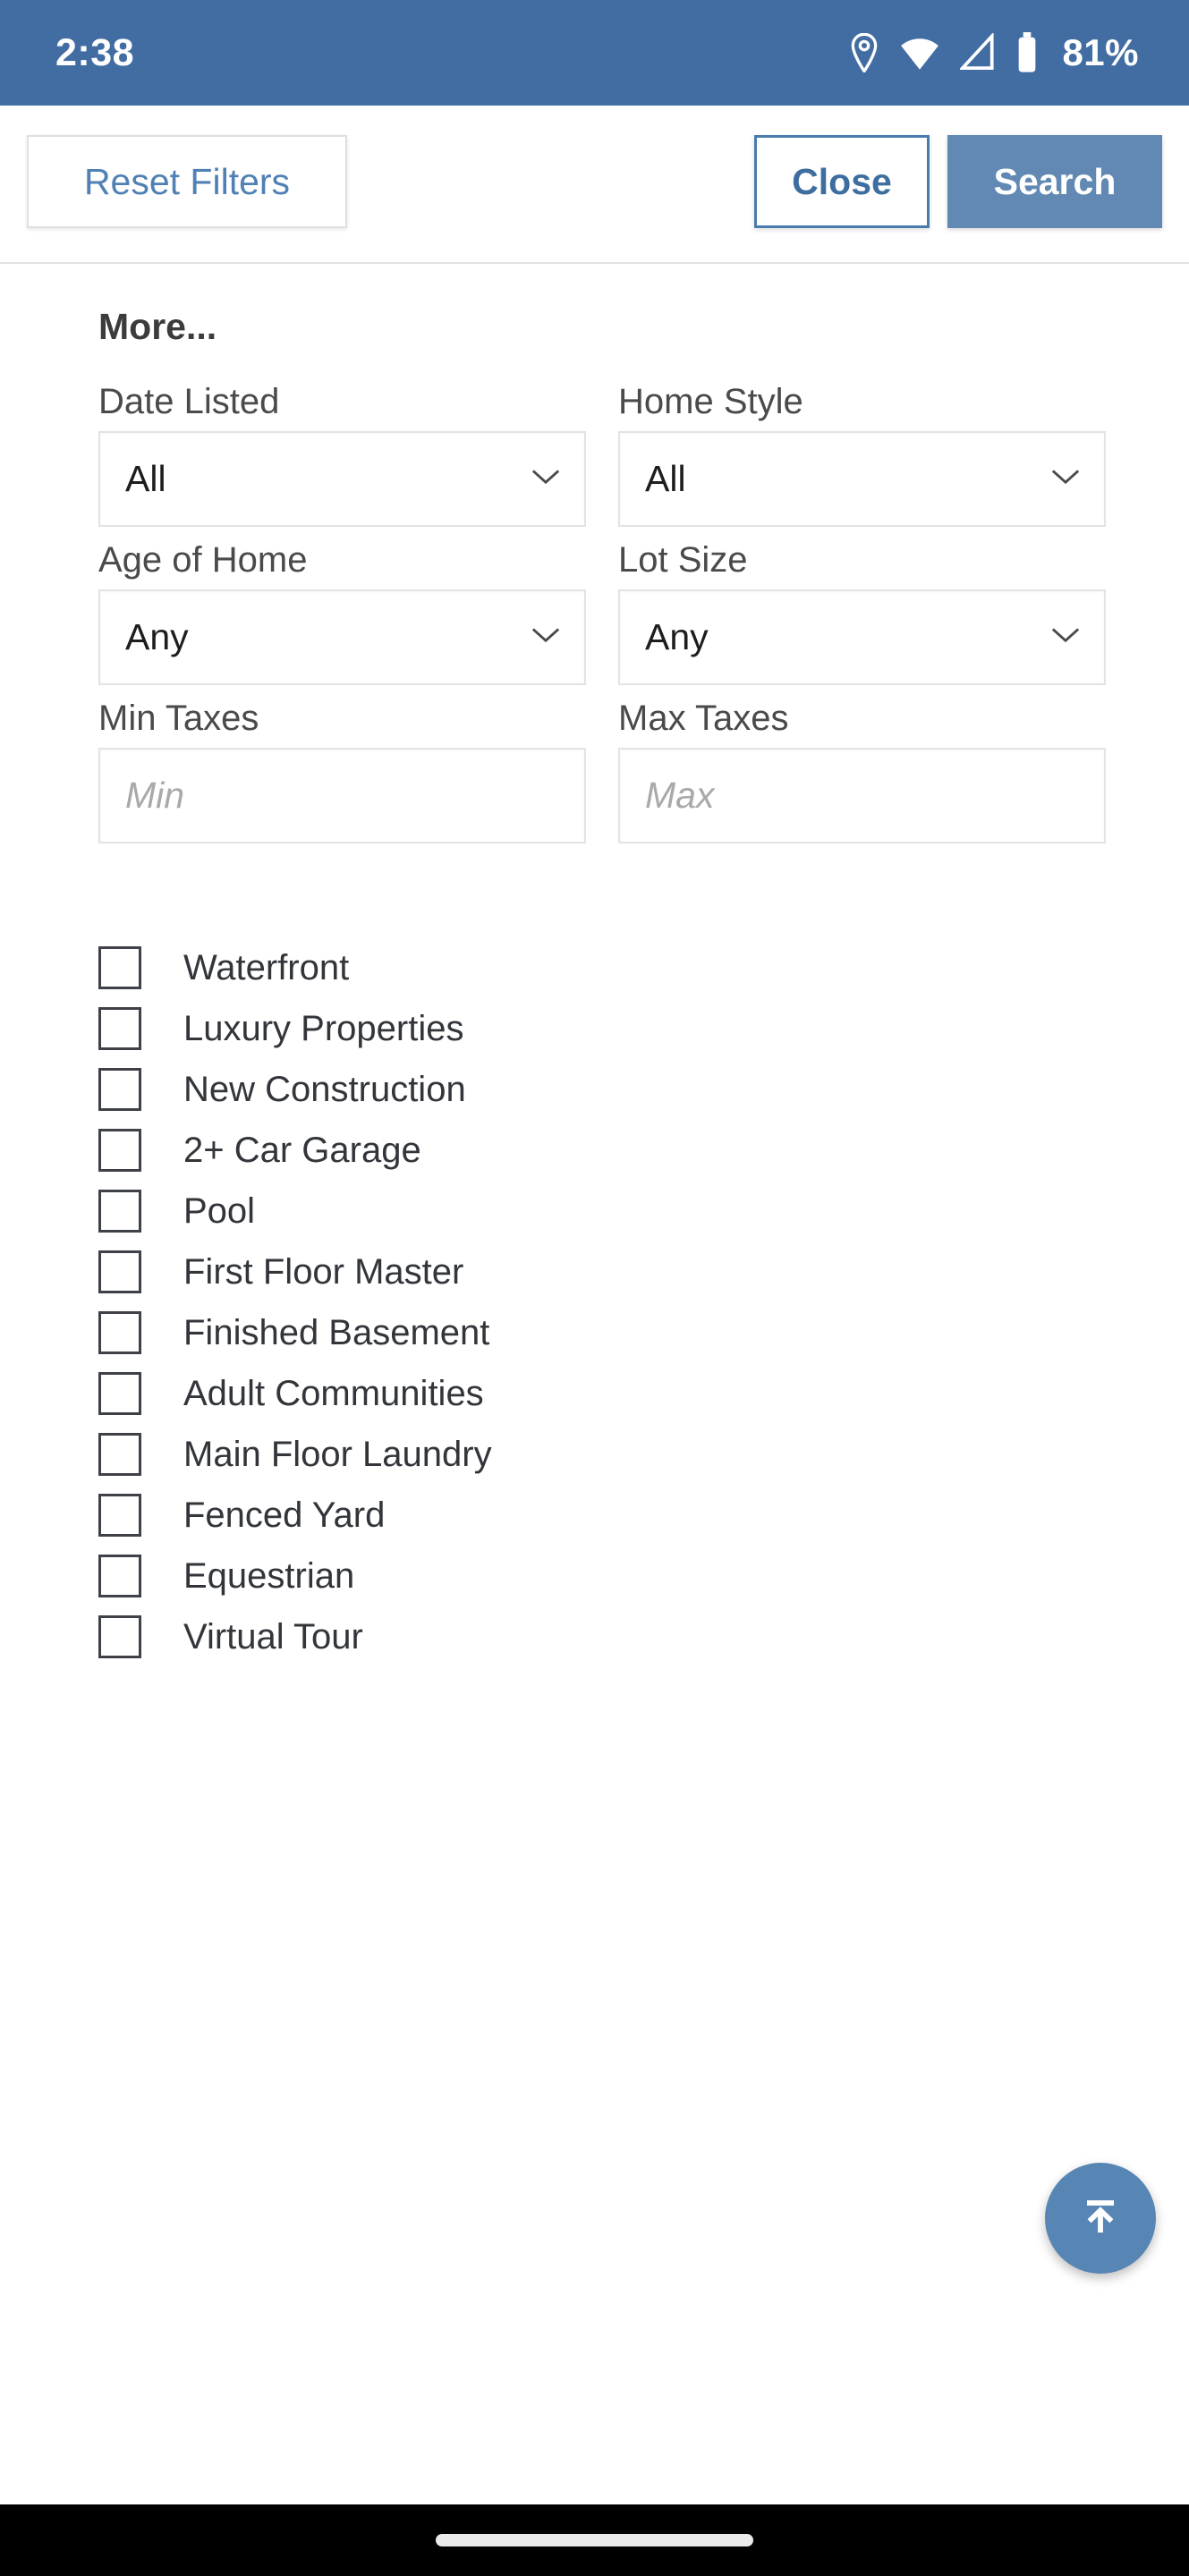 The image size is (1189, 2576). Describe the element at coordinates (323, 1271) in the screenshot. I see `checkbox-label-first-floor-master: First Floor Master` at that location.